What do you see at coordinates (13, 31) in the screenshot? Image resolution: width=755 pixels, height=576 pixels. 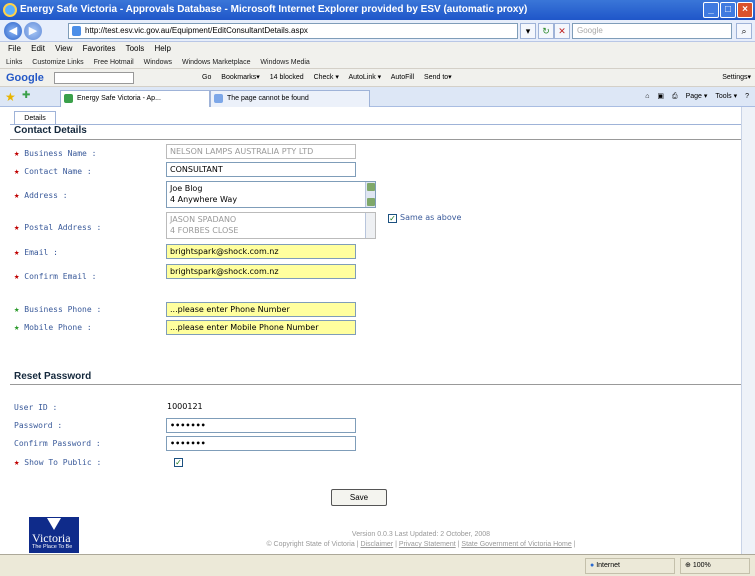 I see `back-button: ◀` at bounding box center [13, 31].